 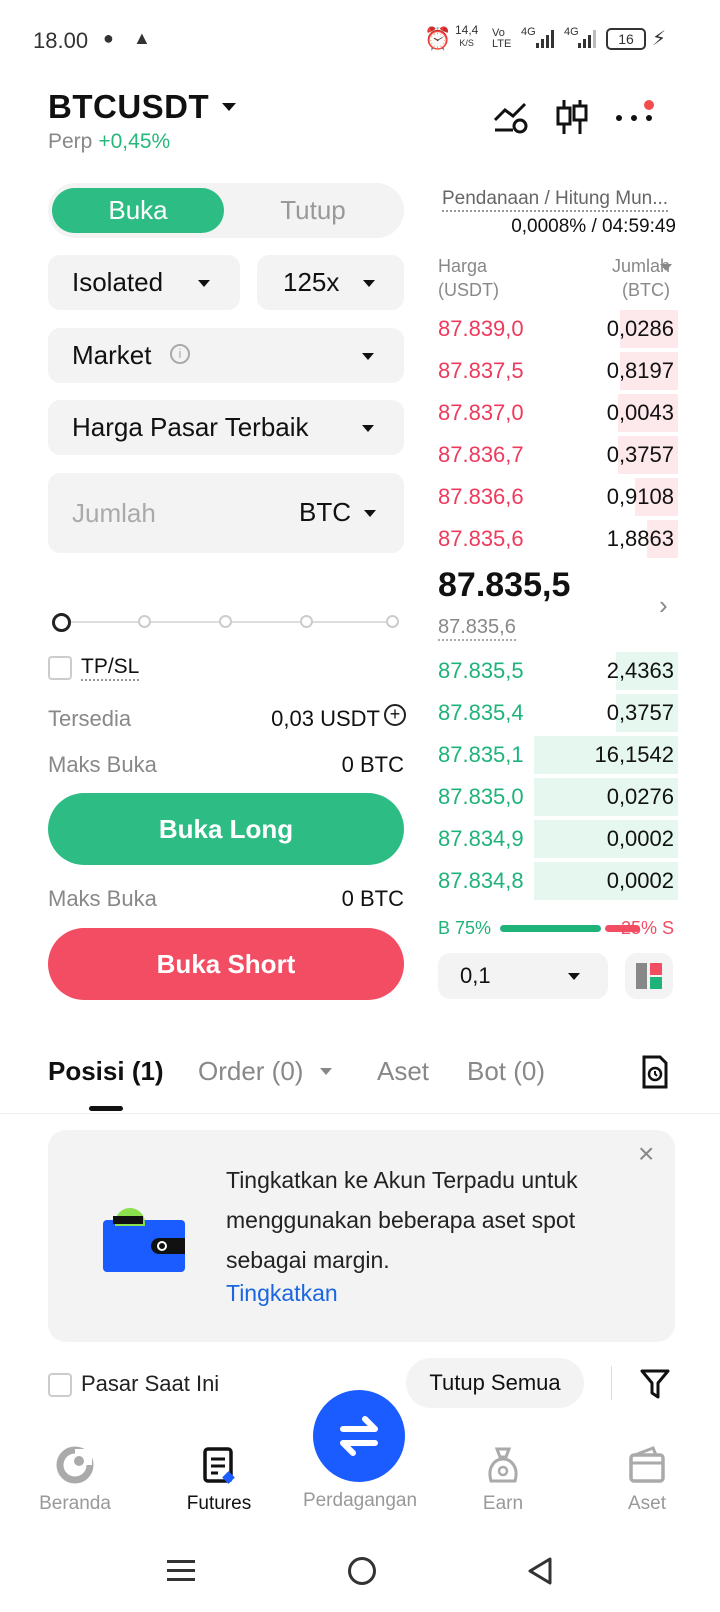 I want to click on orderbook-qty-header: Jumlah (BTC), so click(x=641, y=278).